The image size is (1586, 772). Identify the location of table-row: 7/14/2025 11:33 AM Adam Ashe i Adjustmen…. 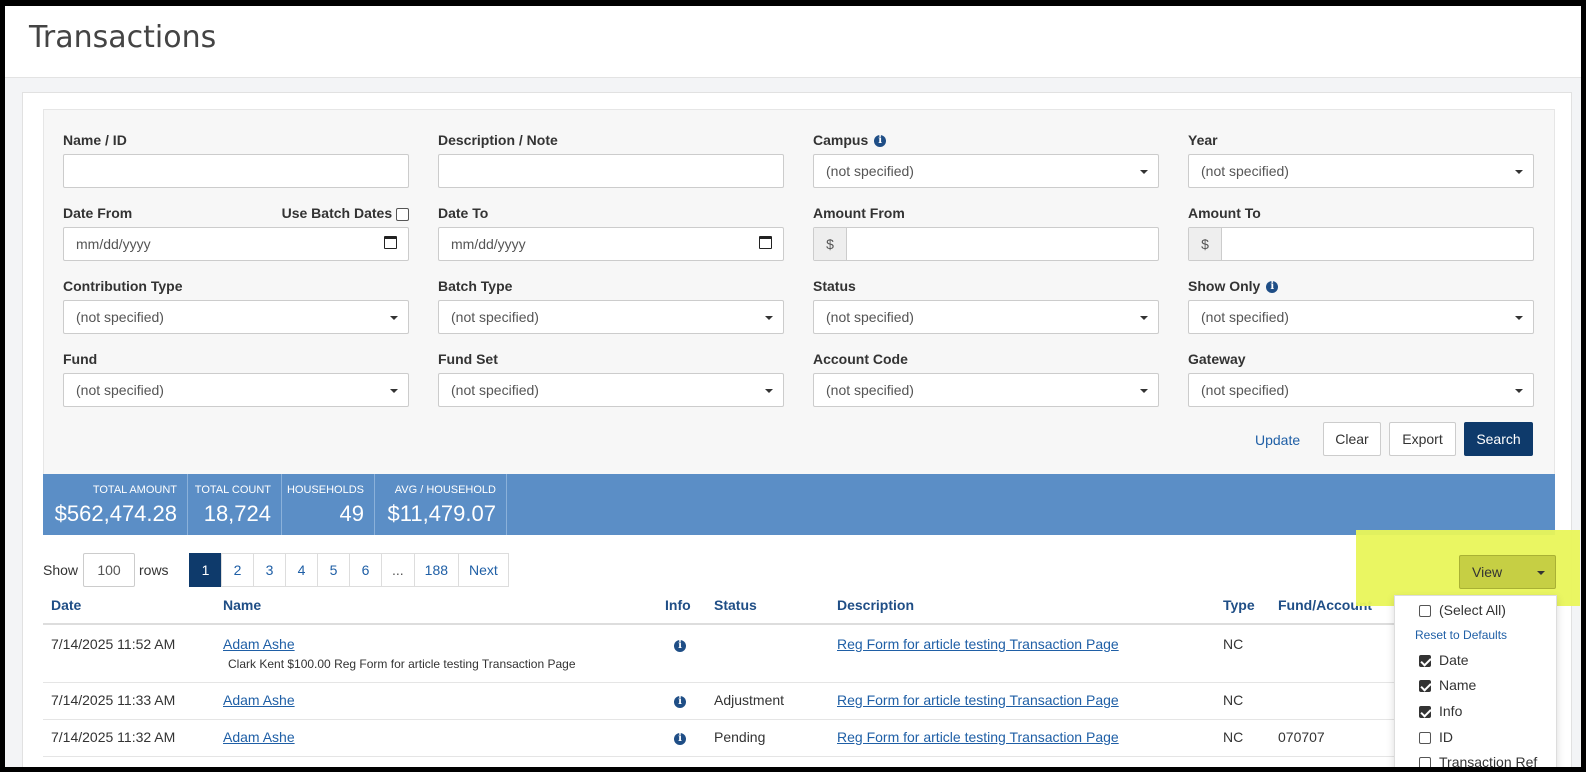
(799, 701).